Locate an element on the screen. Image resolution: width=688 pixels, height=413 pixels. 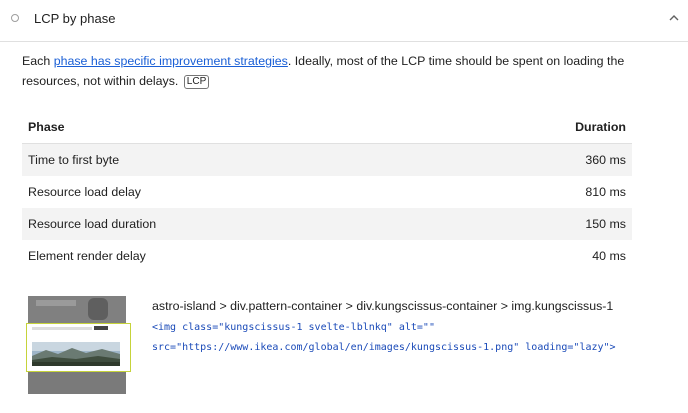
duration-cell: 150 ms is located at coordinates (537, 224).